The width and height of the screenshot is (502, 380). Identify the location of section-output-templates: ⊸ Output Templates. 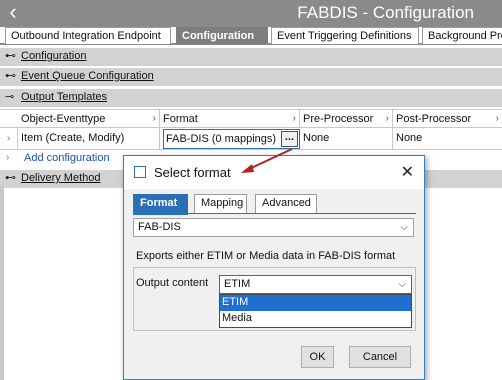
(251, 98).